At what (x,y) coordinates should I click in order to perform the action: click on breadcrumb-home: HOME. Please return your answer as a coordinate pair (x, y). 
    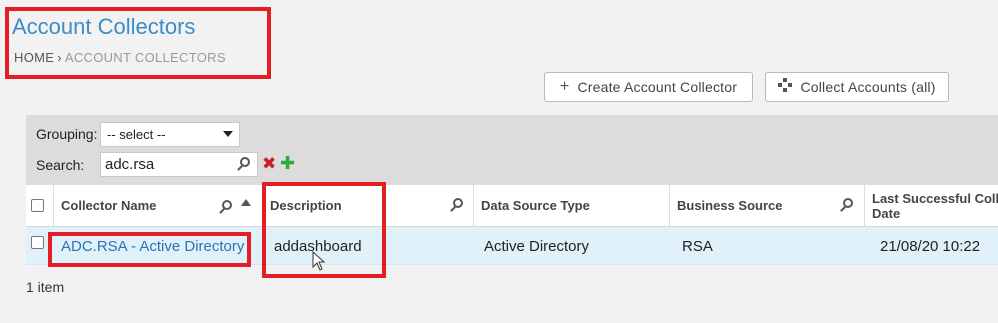
    Looking at the image, I should click on (34, 57).